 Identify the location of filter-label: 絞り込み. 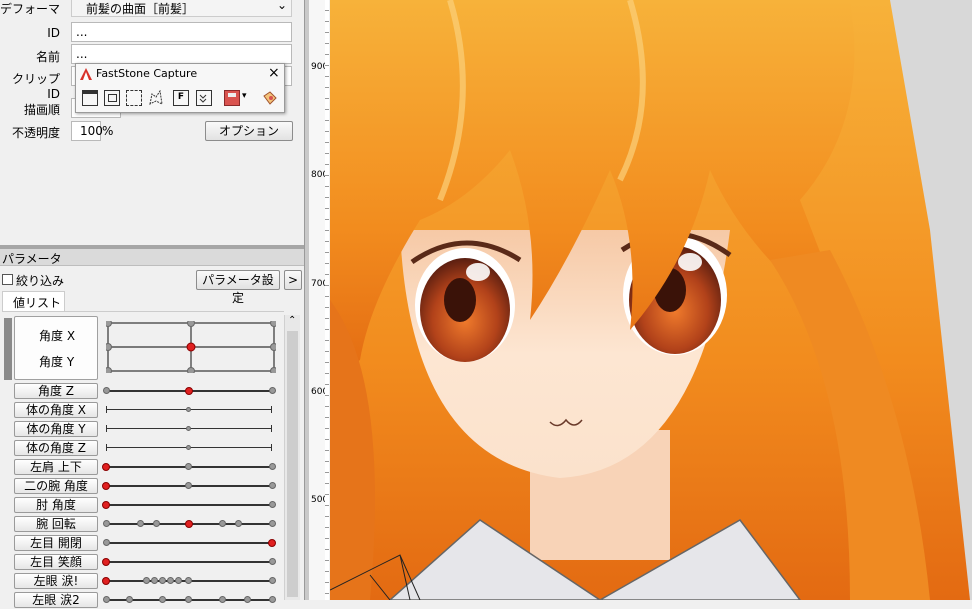
(40, 281).